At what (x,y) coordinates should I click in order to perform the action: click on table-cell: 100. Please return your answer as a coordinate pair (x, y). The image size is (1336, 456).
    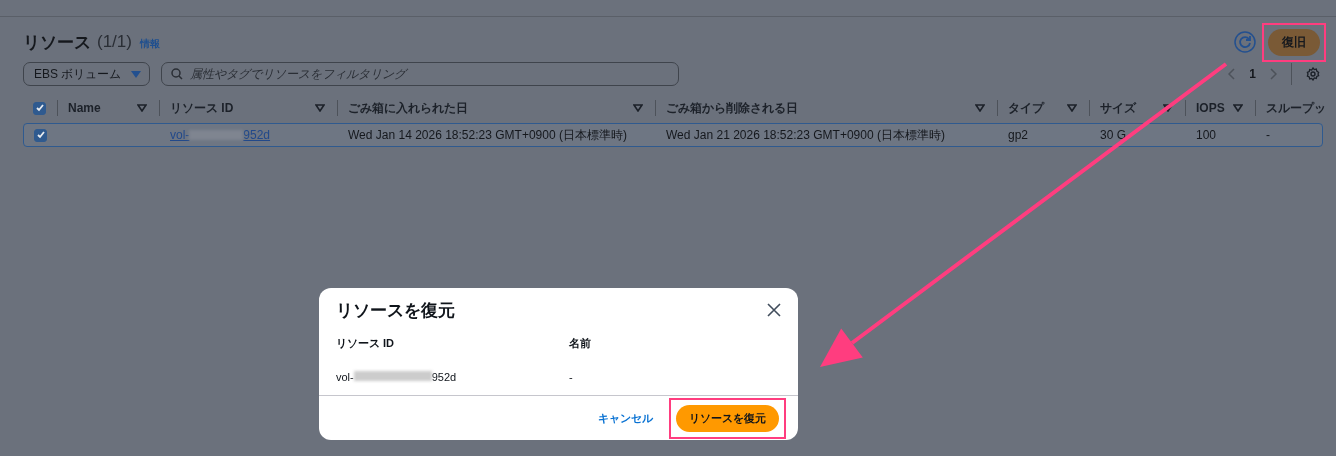
    Looking at the image, I should click on (1206, 135).